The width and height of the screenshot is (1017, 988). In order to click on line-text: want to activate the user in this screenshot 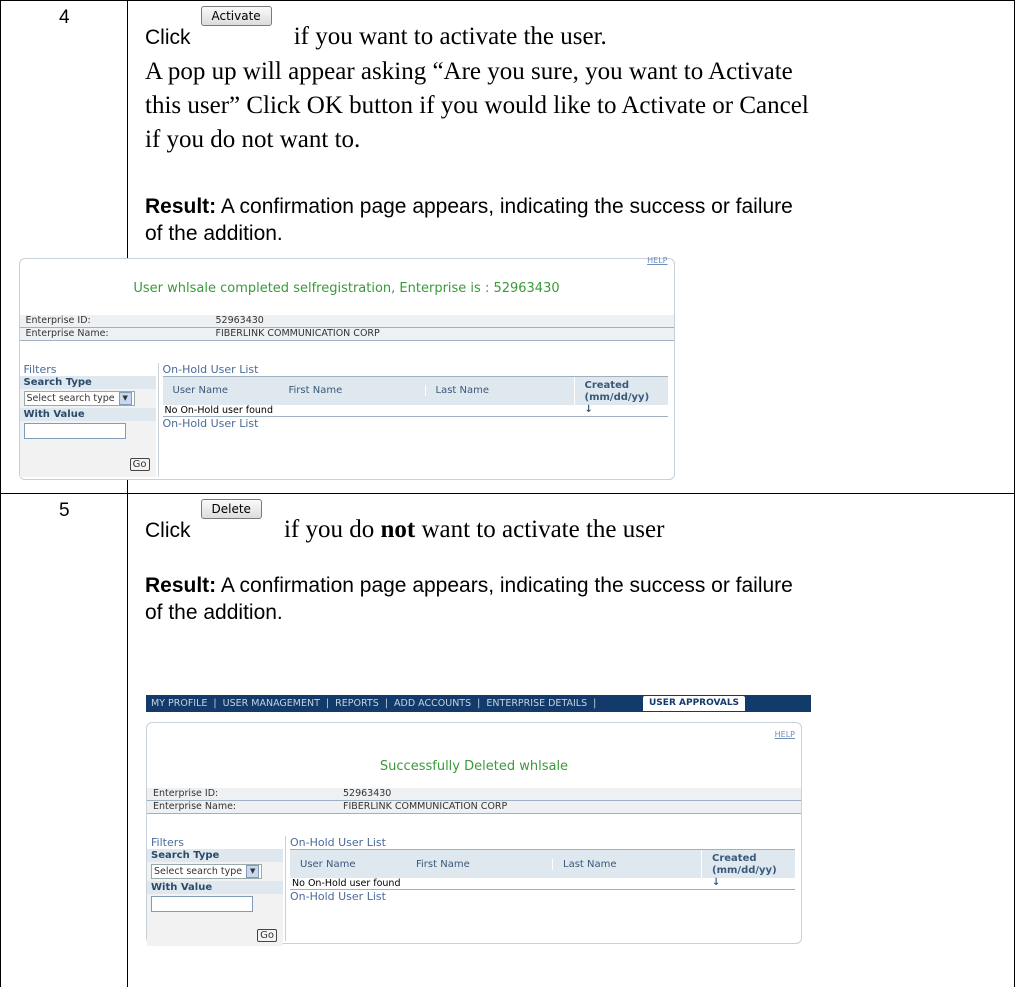, I will do `click(540, 529)`.